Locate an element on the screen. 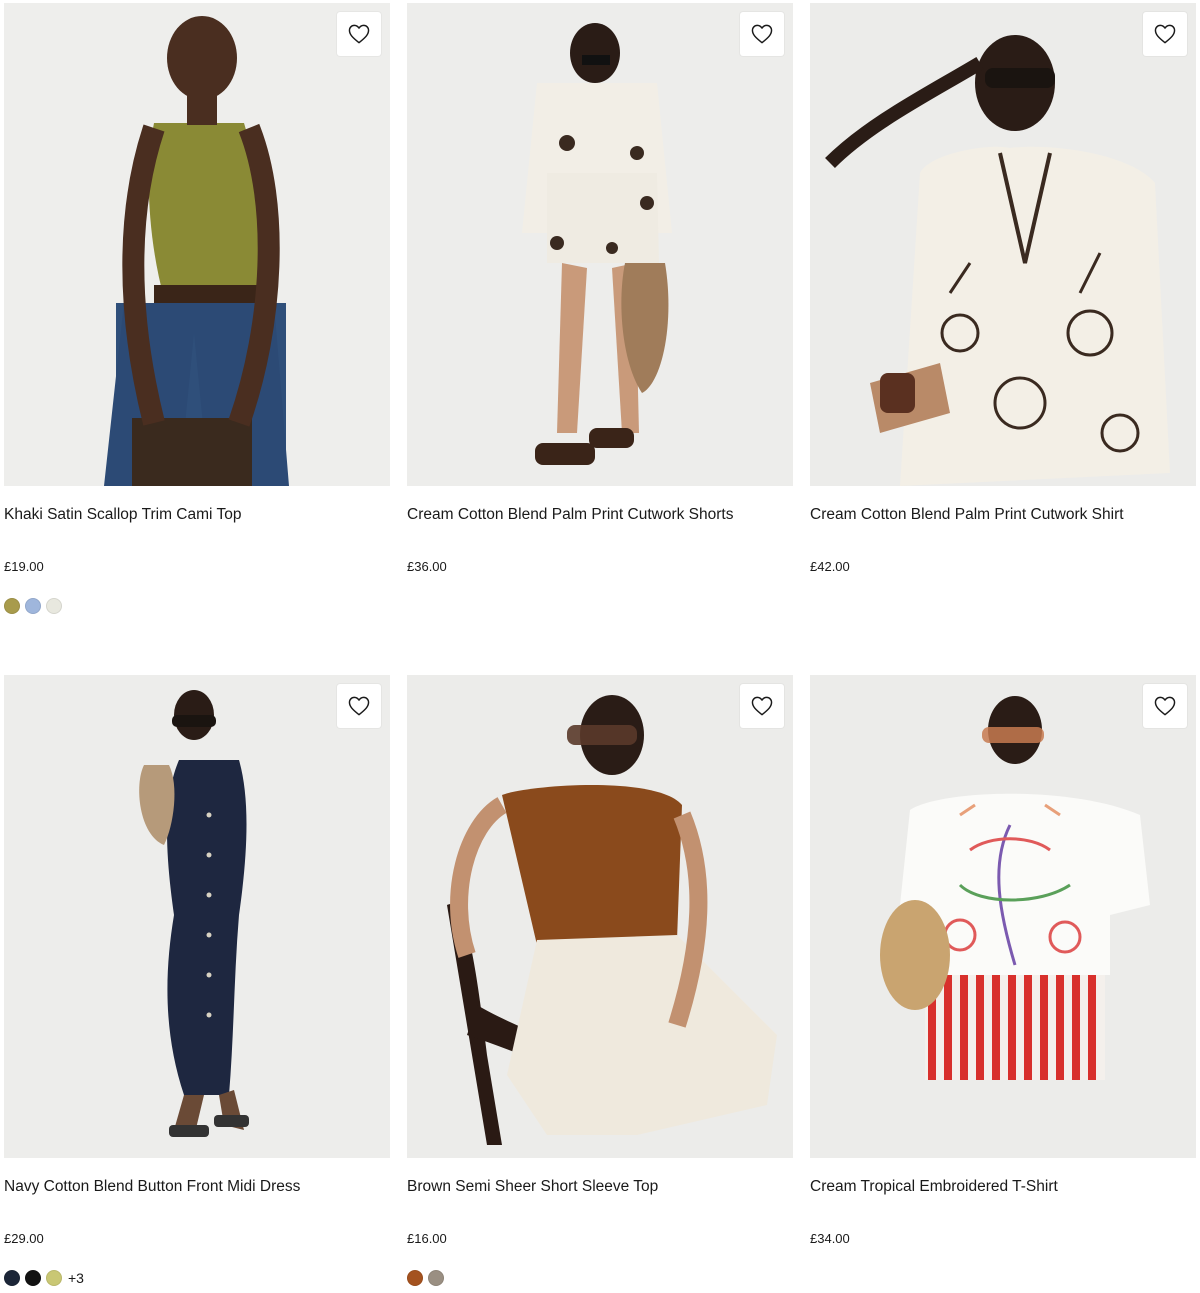 The width and height of the screenshot is (1200, 1293). product-price: £42.00 is located at coordinates (830, 566).